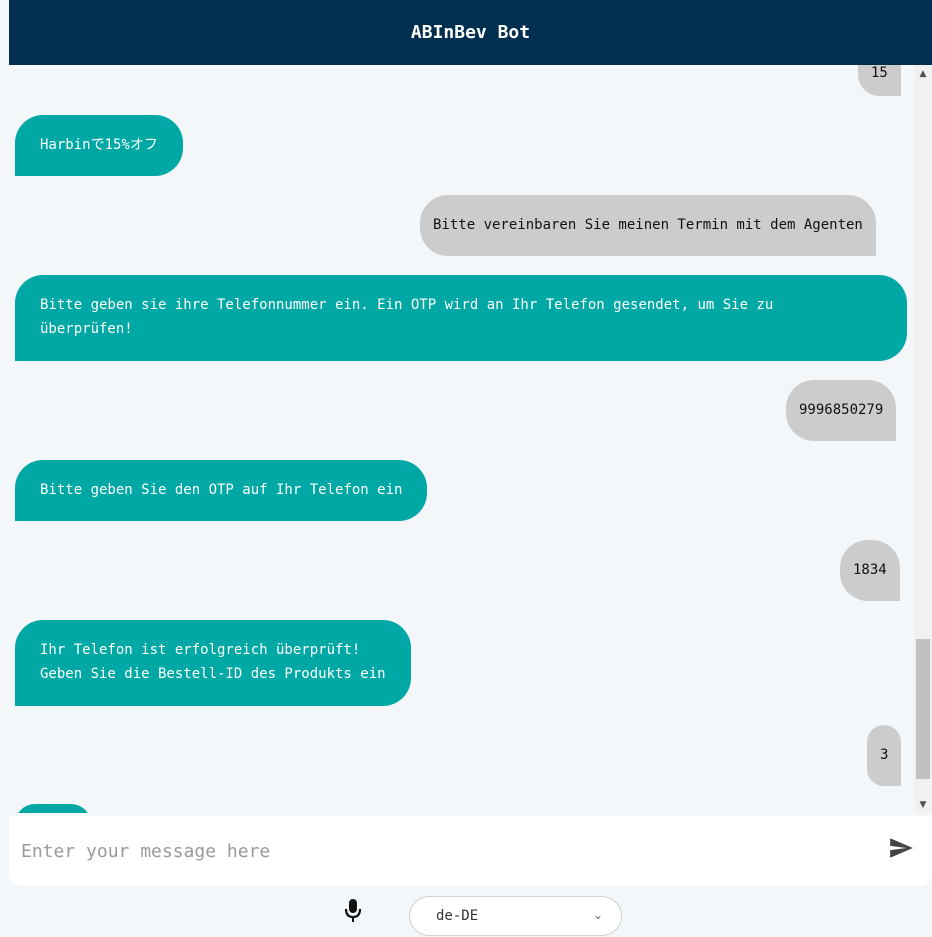 Image resolution: width=932 pixels, height=937 pixels. I want to click on language-selected-value: de-DE, so click(457, 916).